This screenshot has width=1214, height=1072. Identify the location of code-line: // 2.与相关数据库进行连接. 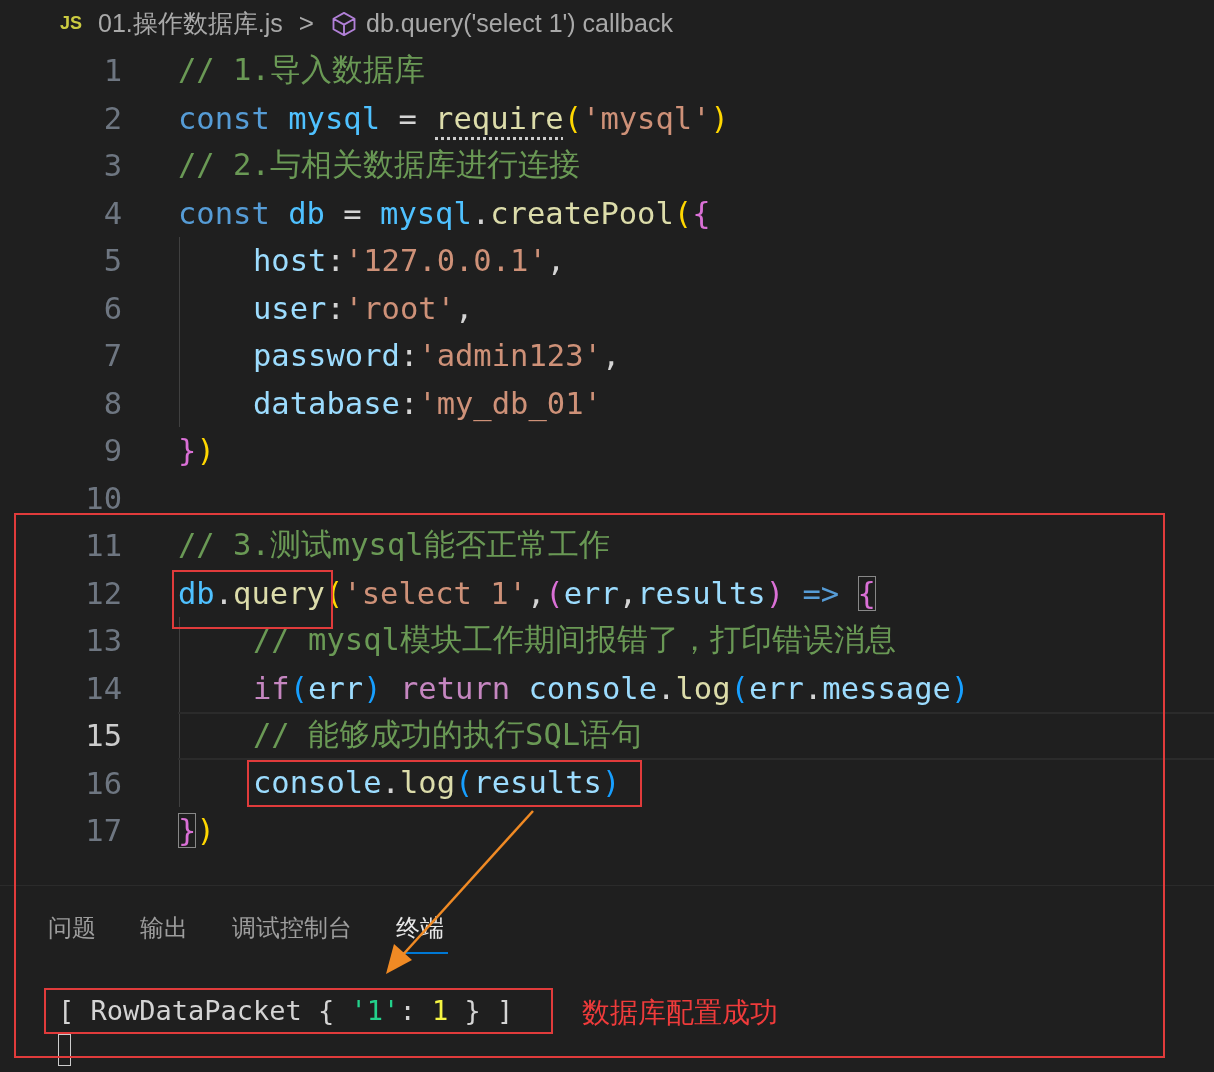
(379, 165).